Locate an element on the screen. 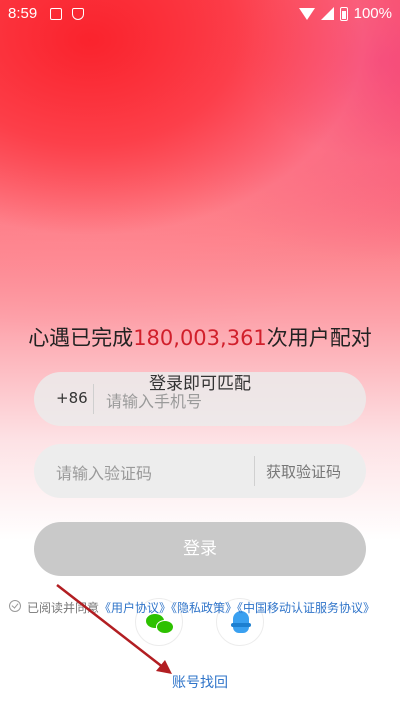 Image resolution: width=400 pixels, height=711 pixels. get-code-button: 获取验证码 is located at coordinates (303, 471).